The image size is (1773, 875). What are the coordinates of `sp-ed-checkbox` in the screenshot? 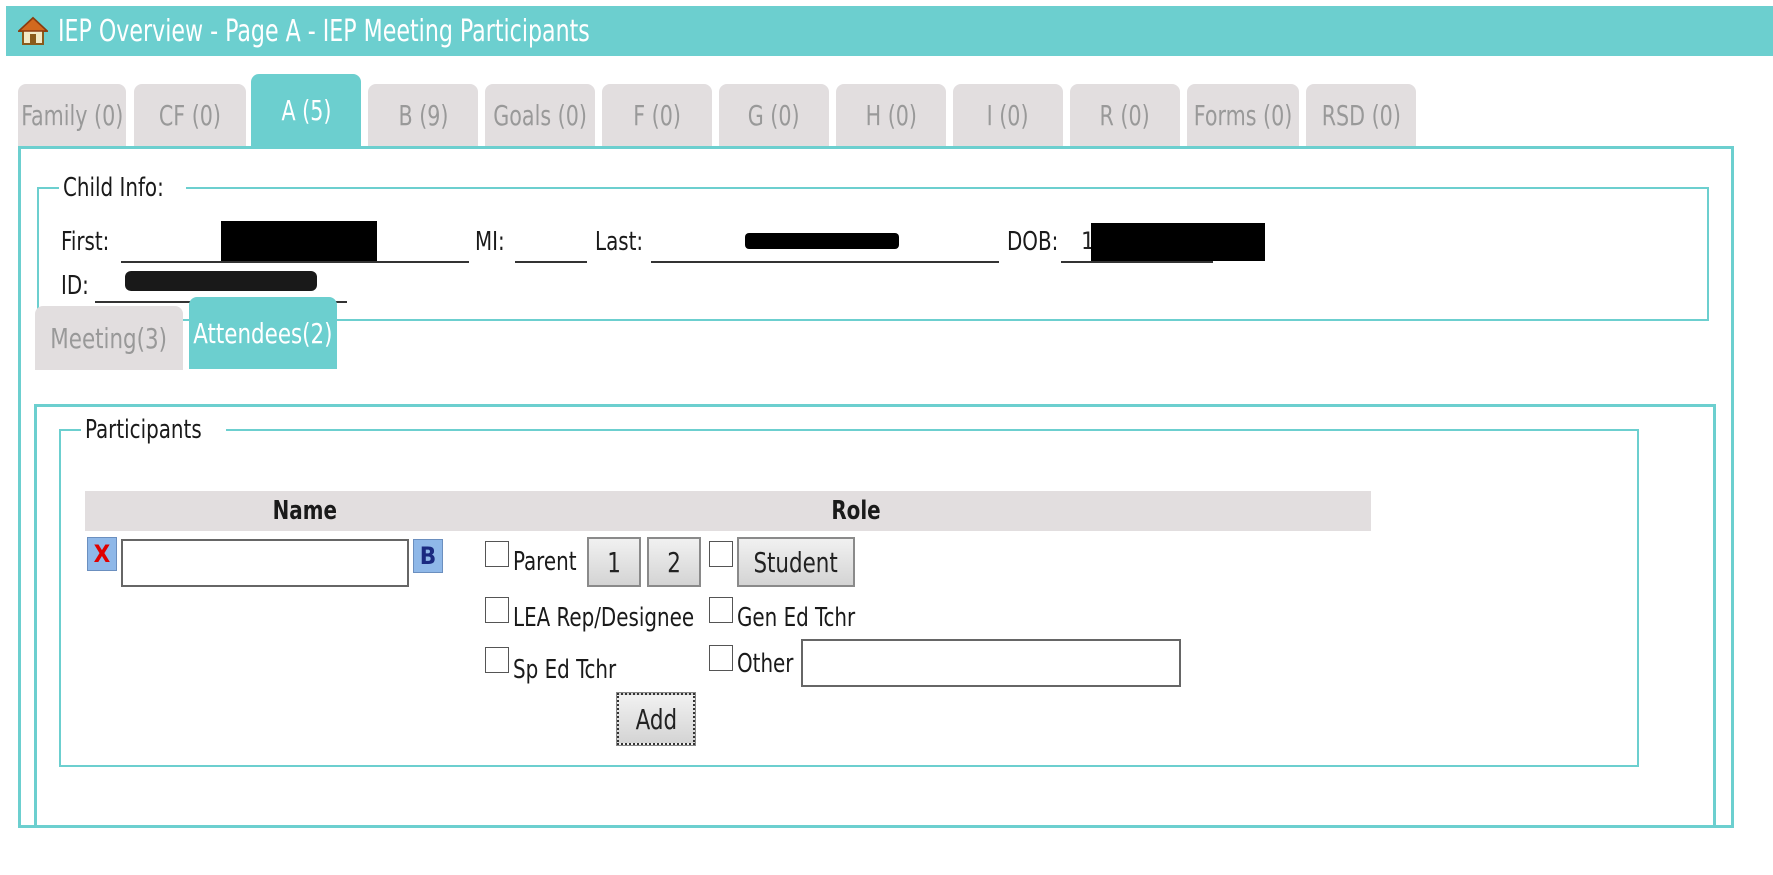 It's located at (497, 660).